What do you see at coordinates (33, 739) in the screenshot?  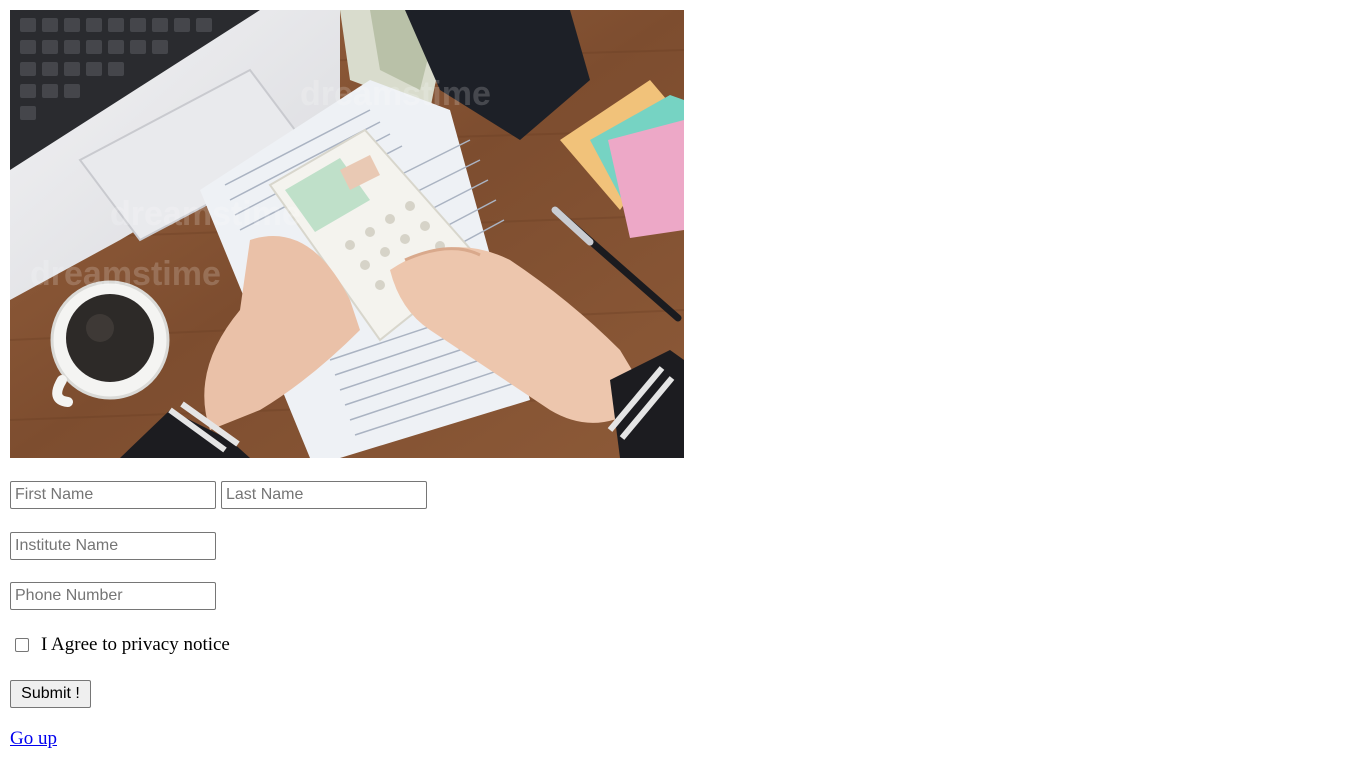 I see `go-up-link: Go up` at bounding box center [33, 739].